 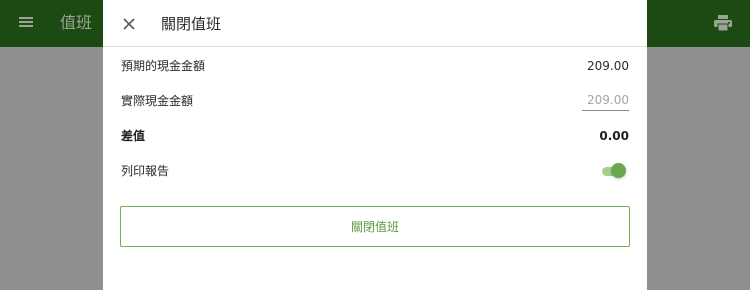 What do you see at coordinates (129, 24) in the screenshot?
I see `close-icon` at bounding box center [129, 24].